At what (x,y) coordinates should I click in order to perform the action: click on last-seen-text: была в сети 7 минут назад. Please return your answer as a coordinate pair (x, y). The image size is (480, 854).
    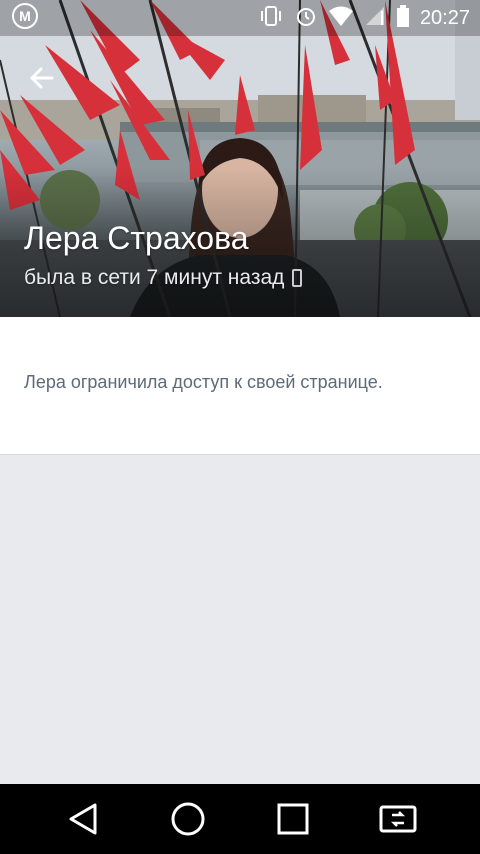
    Looking at the image, I should click on (154, 277).